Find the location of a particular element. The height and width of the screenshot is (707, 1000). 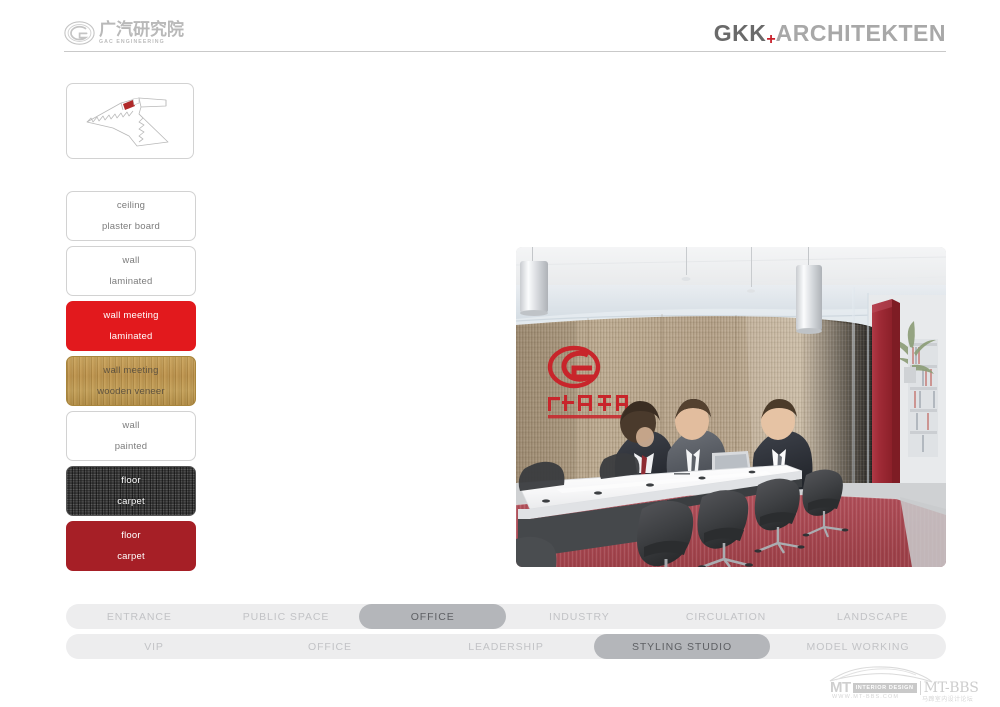

watermark-url: WWW.MT-BBS.COM is located at coordinates (866, 697).